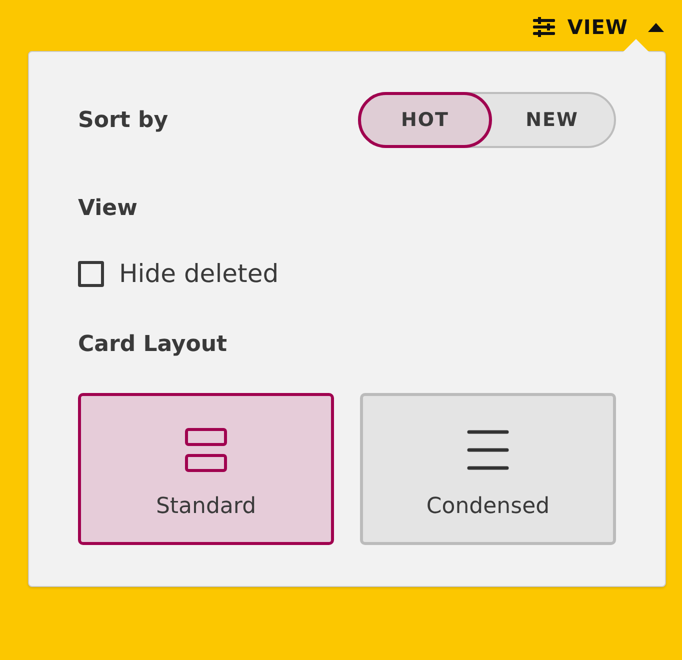  What do you see at coordinates (425, 120) in the screenshot?
I see `sort-option: HOT` at bounding box center [425, 120].